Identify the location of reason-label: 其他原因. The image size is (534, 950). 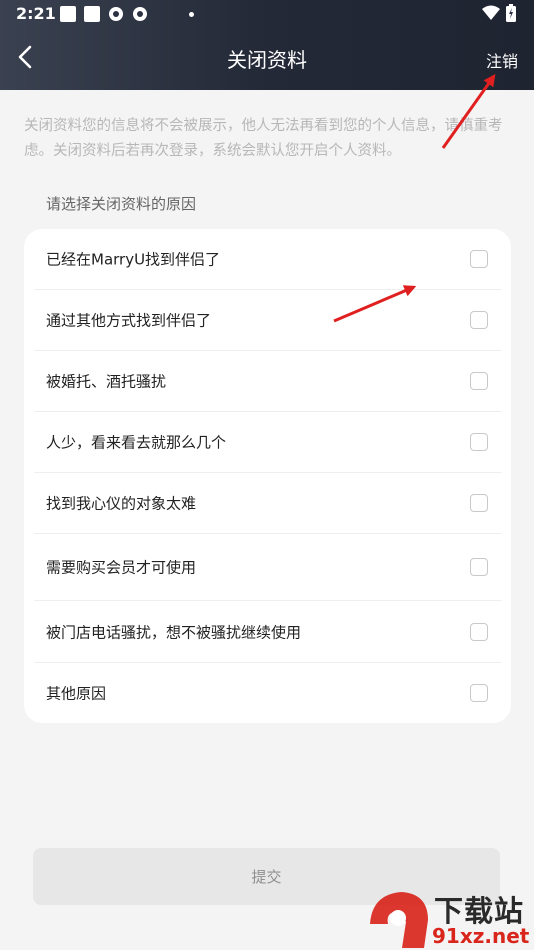
(76, 693).